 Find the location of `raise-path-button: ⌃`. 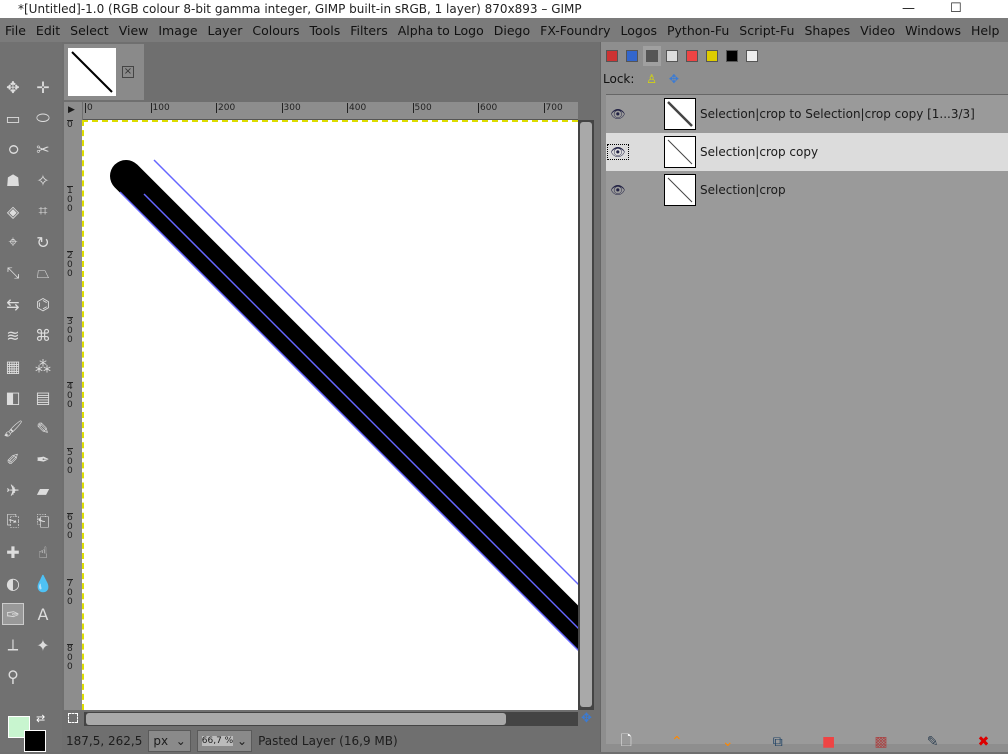

raise-path-button: ⌃ is located at coordinates (677, 742).